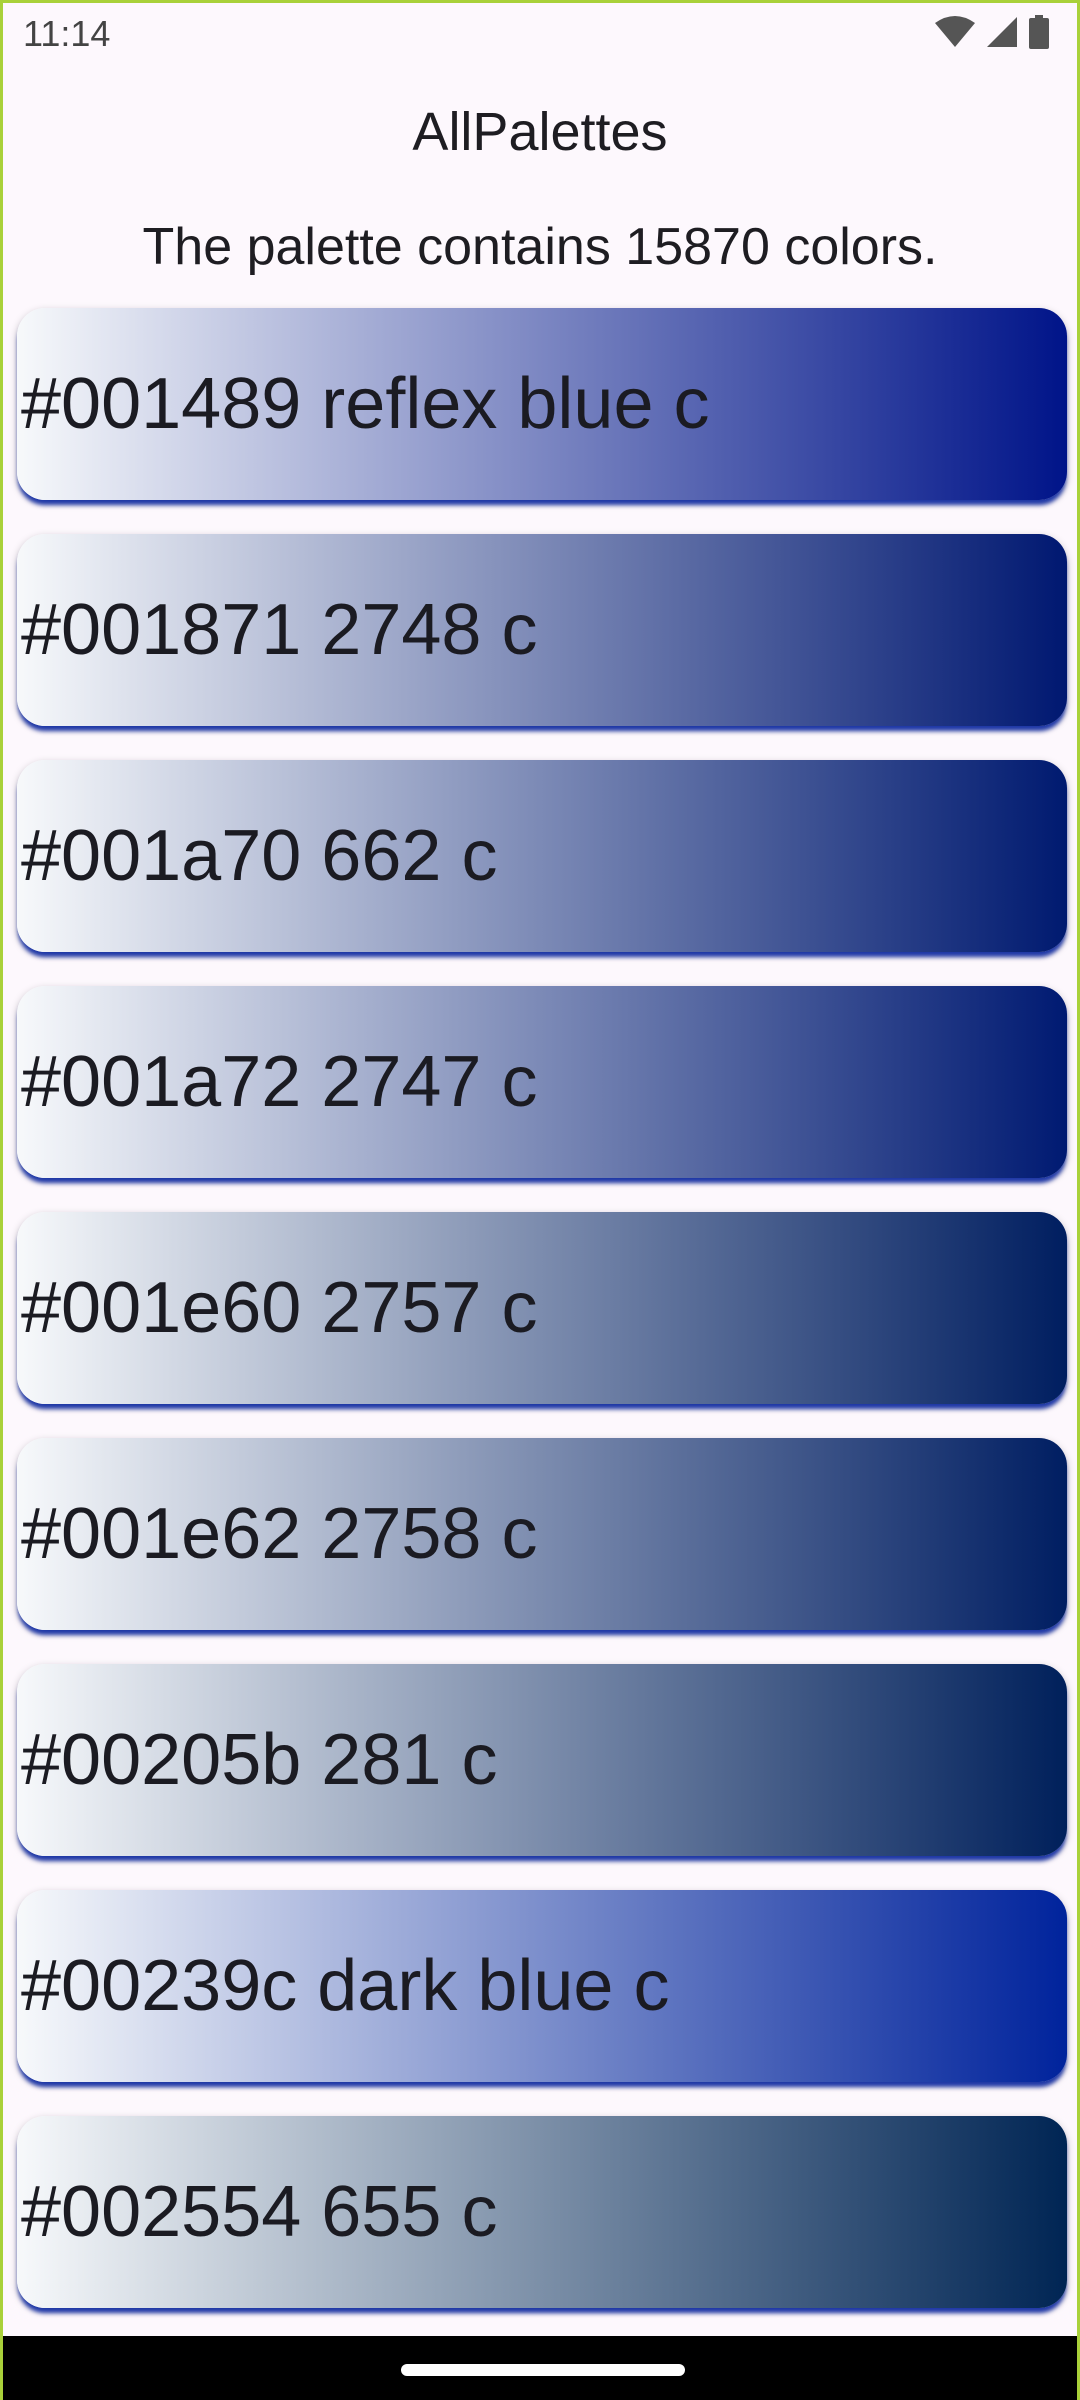 This screenshot has height=2400, width=1080. I want to click on home-handle, so click(543, 2370).